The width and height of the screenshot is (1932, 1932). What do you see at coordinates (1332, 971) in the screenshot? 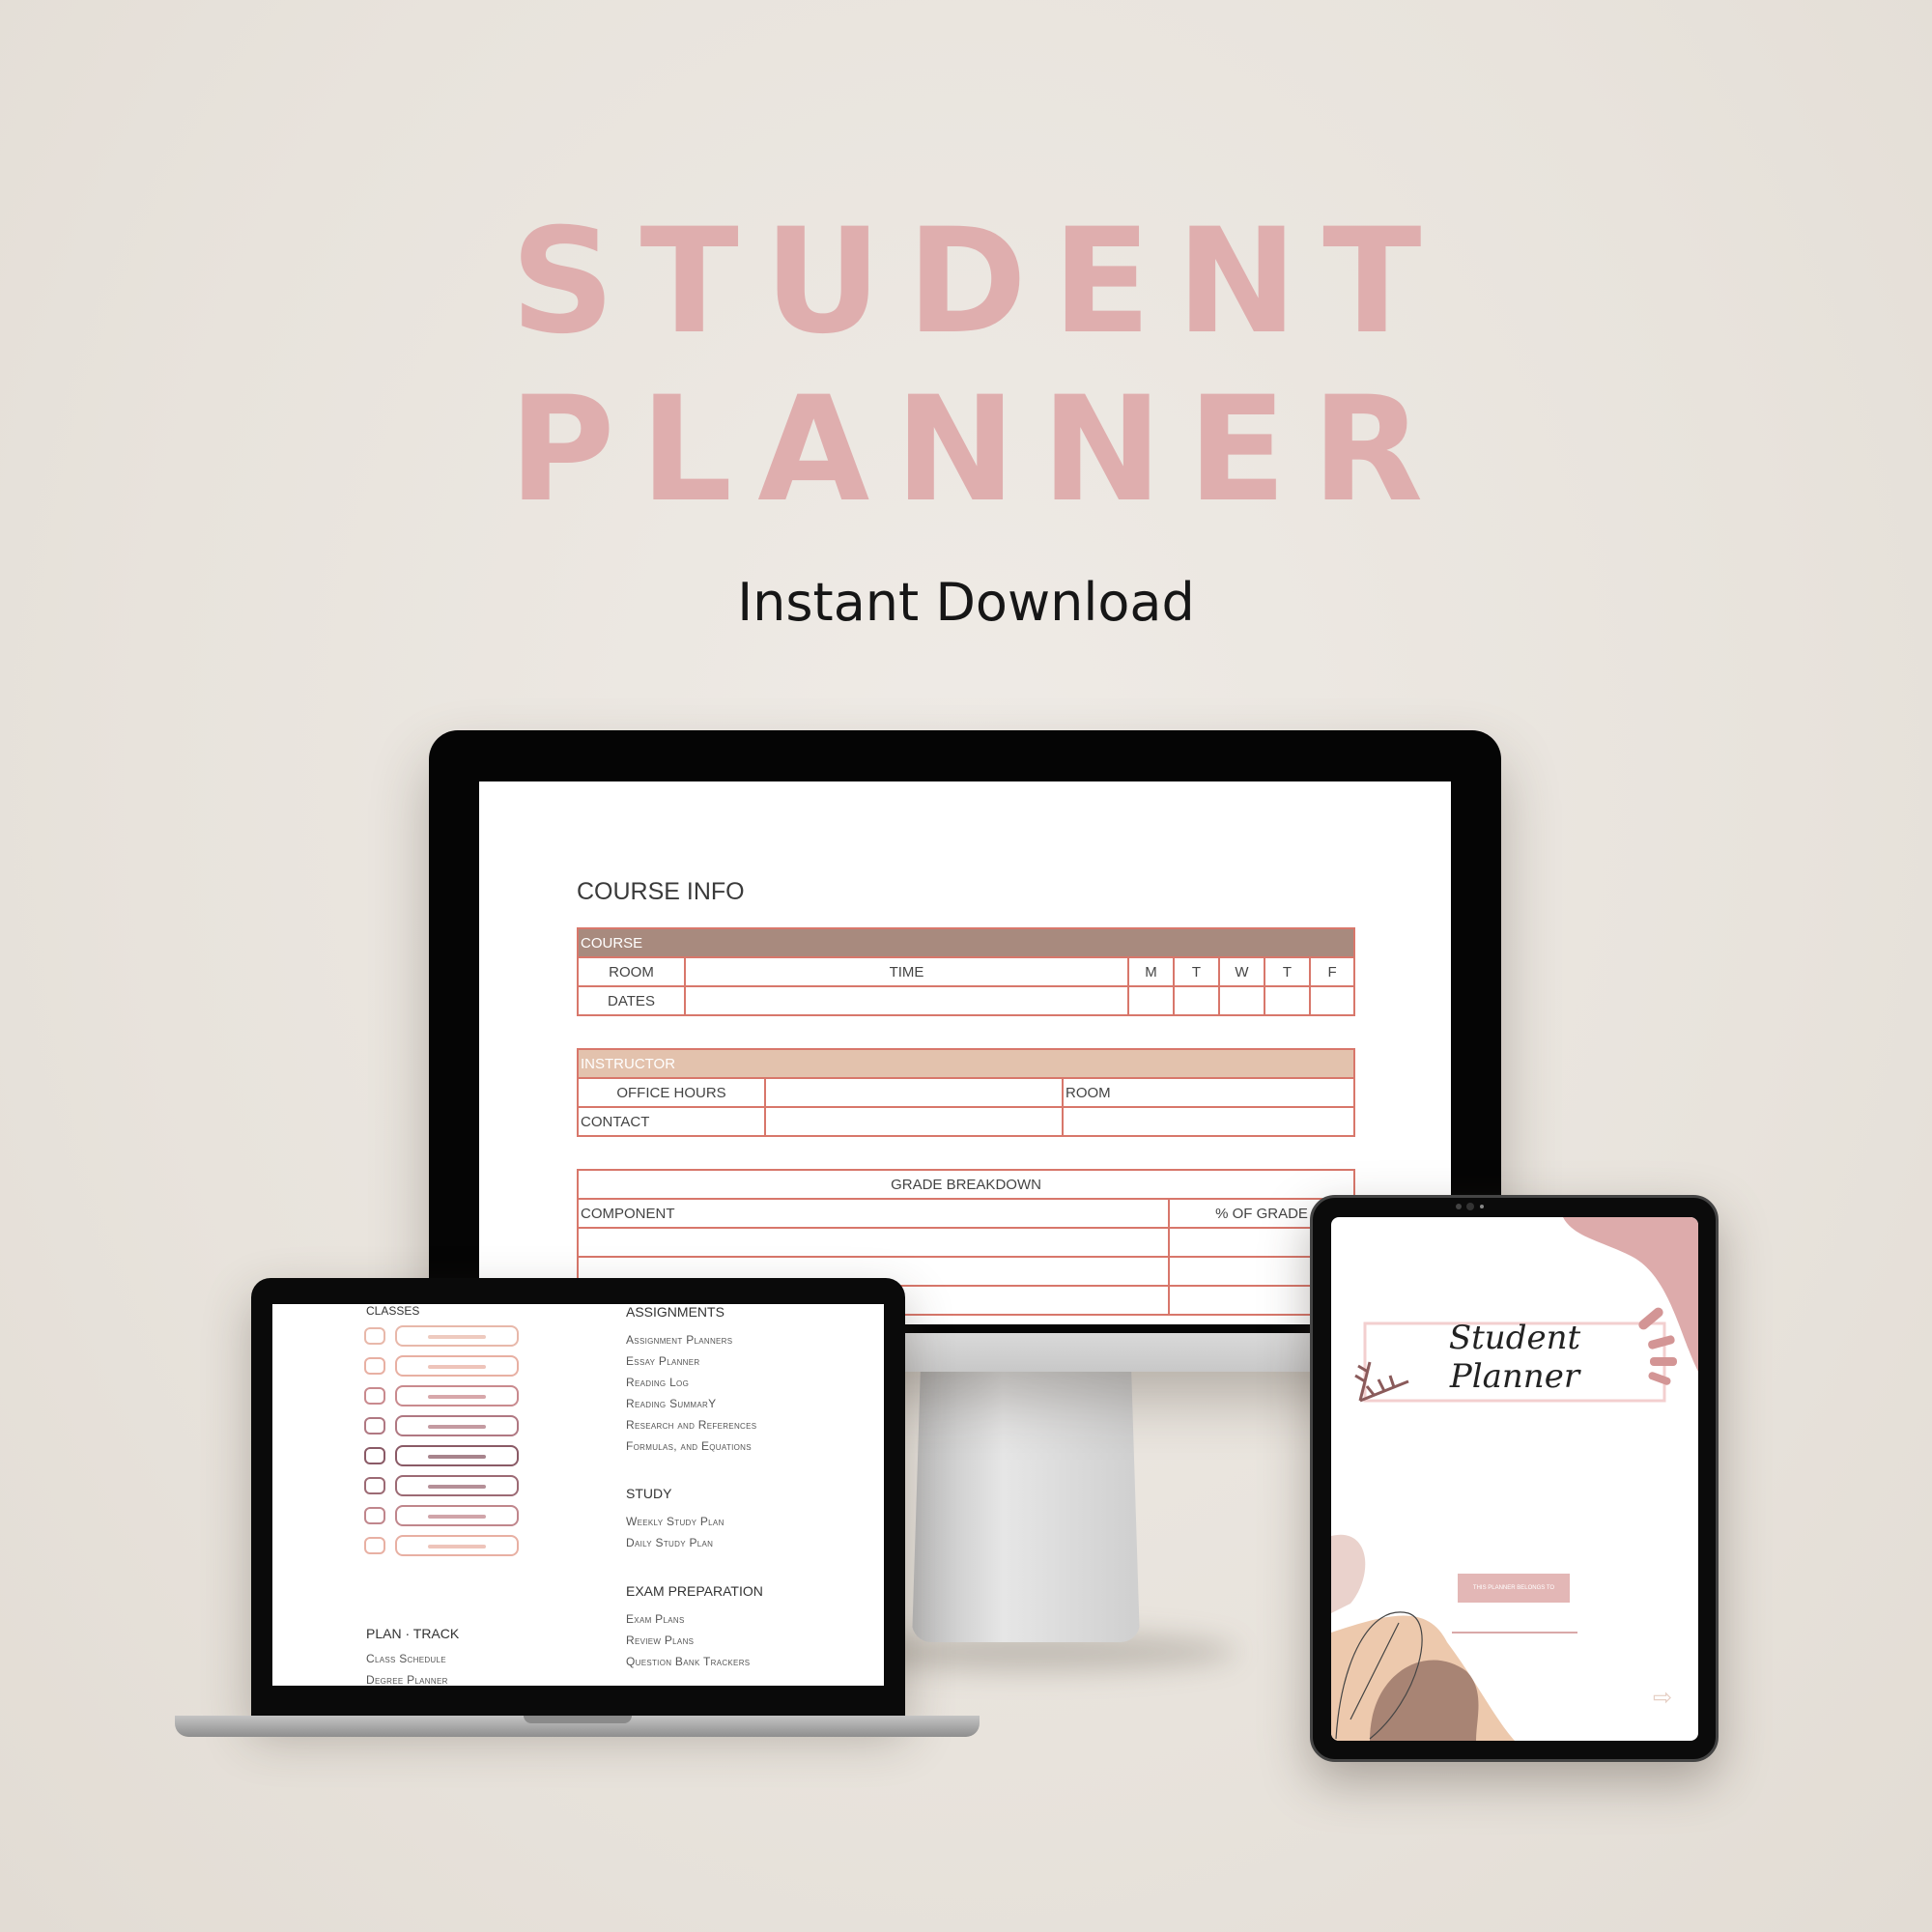
I see `day-fri: F` at bounding box center [1332, 971].